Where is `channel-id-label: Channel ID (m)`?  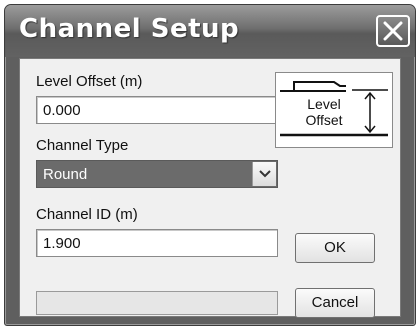
channel-id-label: Channel ID (m) is located at coordinates (87, 214).